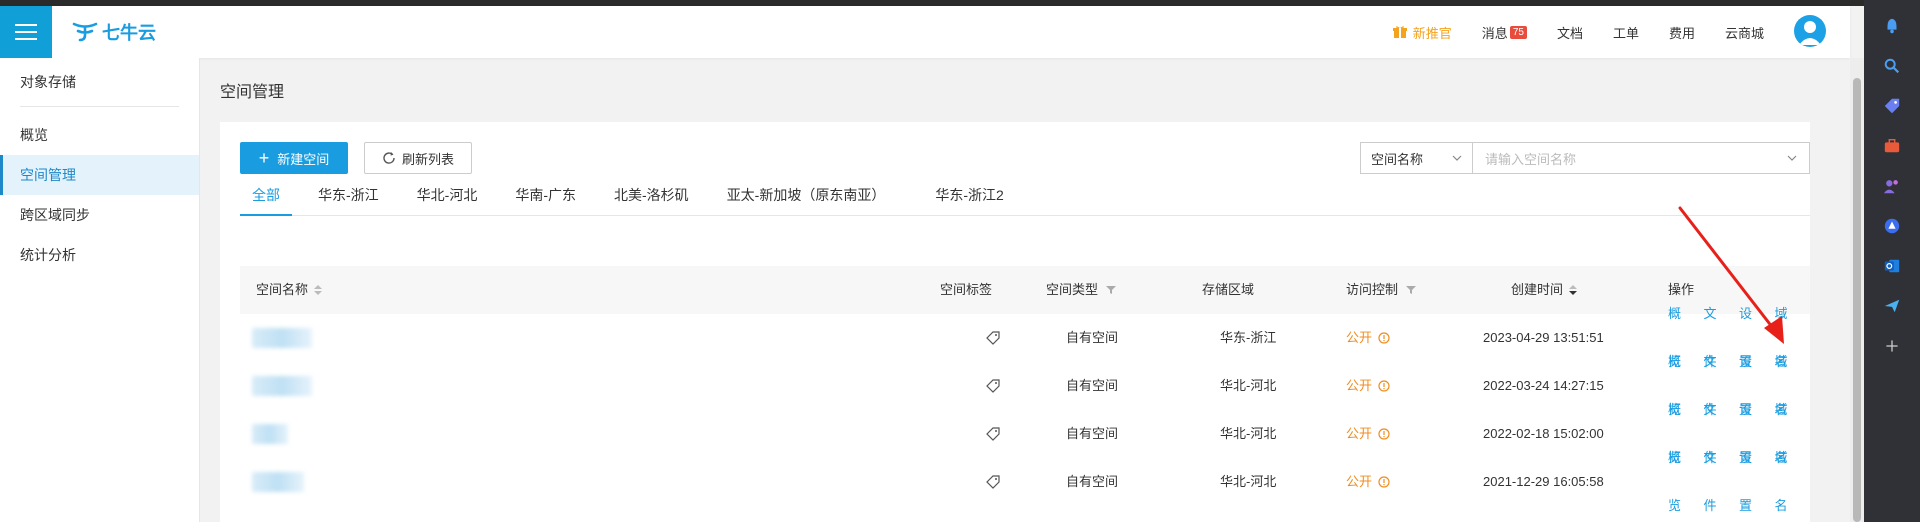  What do you see at coordinates (1892, 186) in the screenshot?
I see `people-icon` at bounding box center [1892, 186].